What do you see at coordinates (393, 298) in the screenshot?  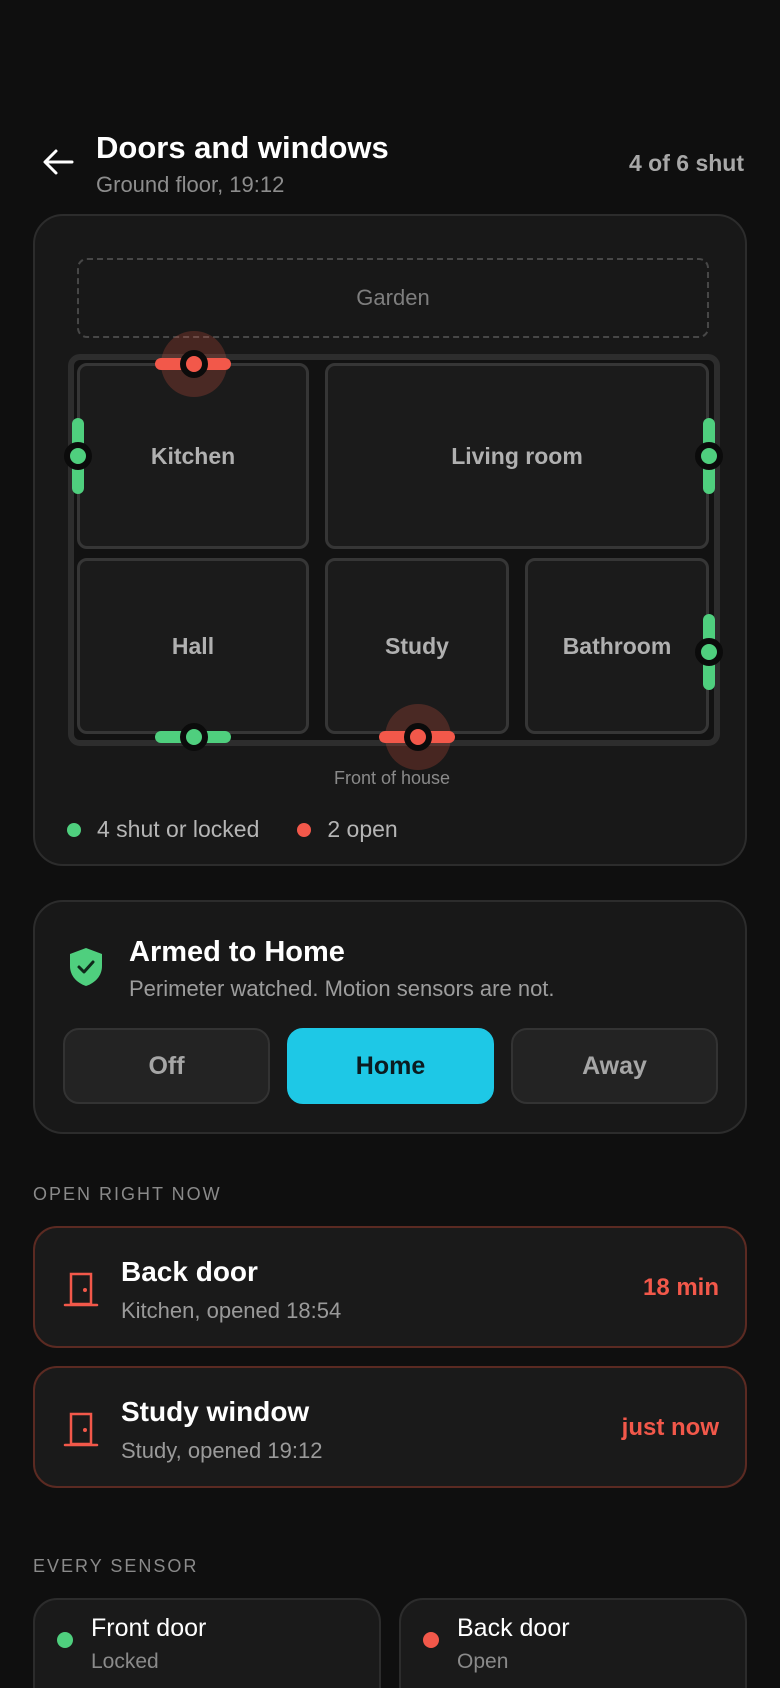 I see `garden-area: Garden` at bounding box center [393, 298].